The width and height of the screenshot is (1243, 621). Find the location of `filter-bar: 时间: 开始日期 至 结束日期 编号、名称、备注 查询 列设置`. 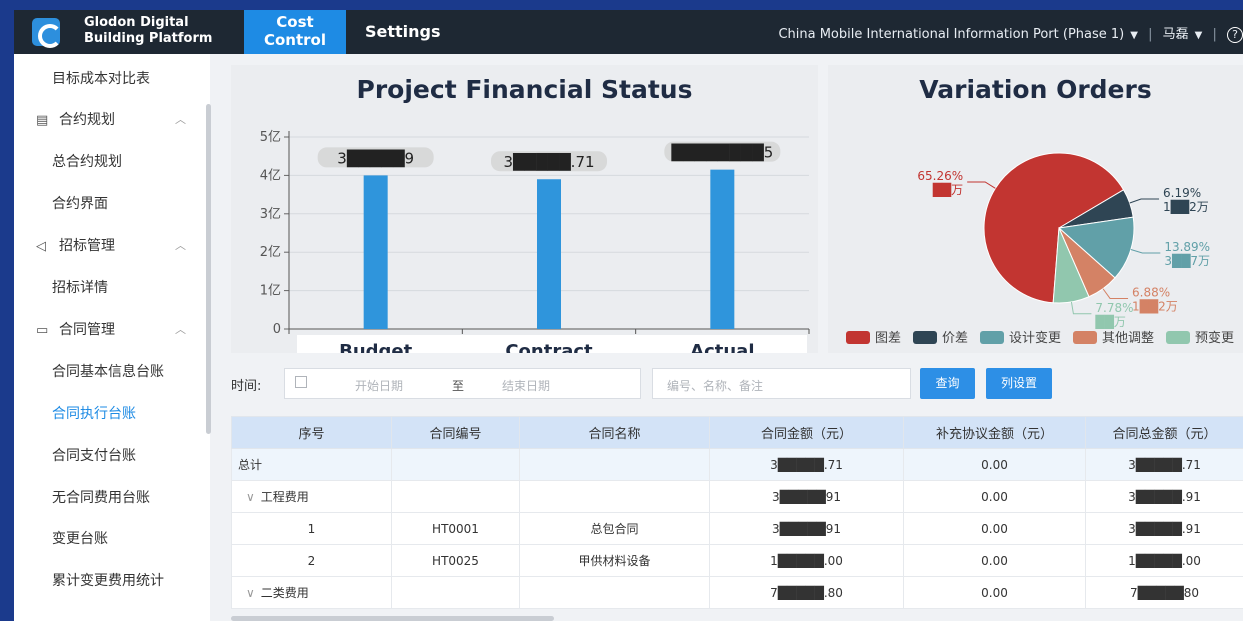

filter-bar: 时间: 开始日期 至 结束日期 编号、名称、备注 查询 列设置 is located at coordinates (737, 384).